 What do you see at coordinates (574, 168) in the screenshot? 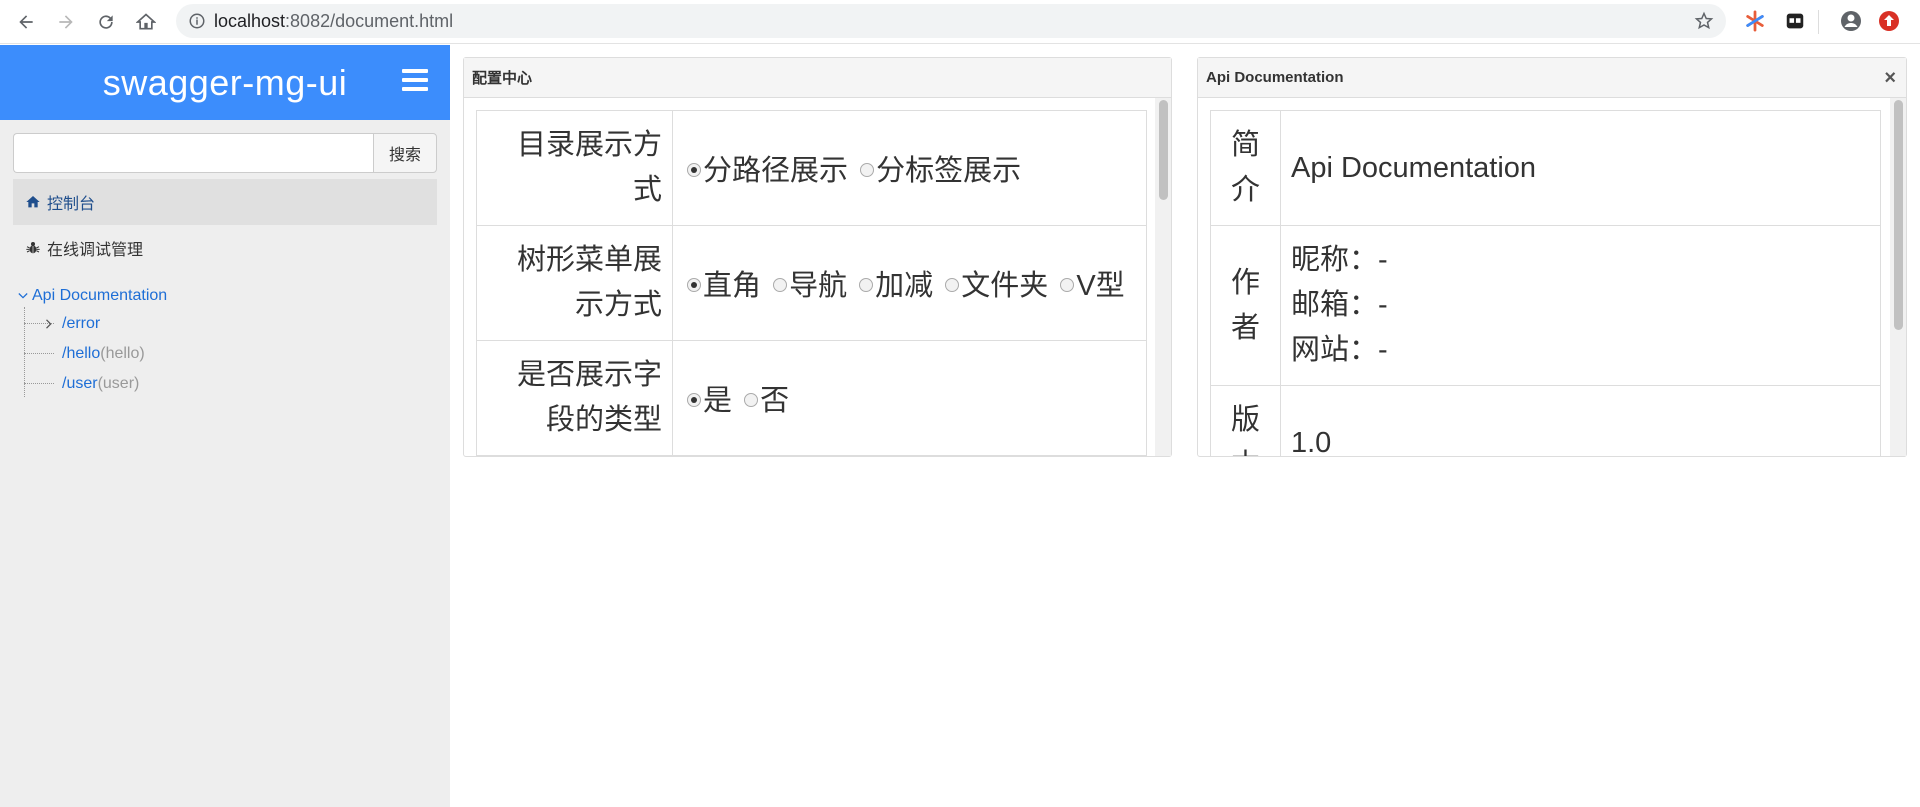
I see `config-label: 目录展示方式` at bounding box center [574, 168].